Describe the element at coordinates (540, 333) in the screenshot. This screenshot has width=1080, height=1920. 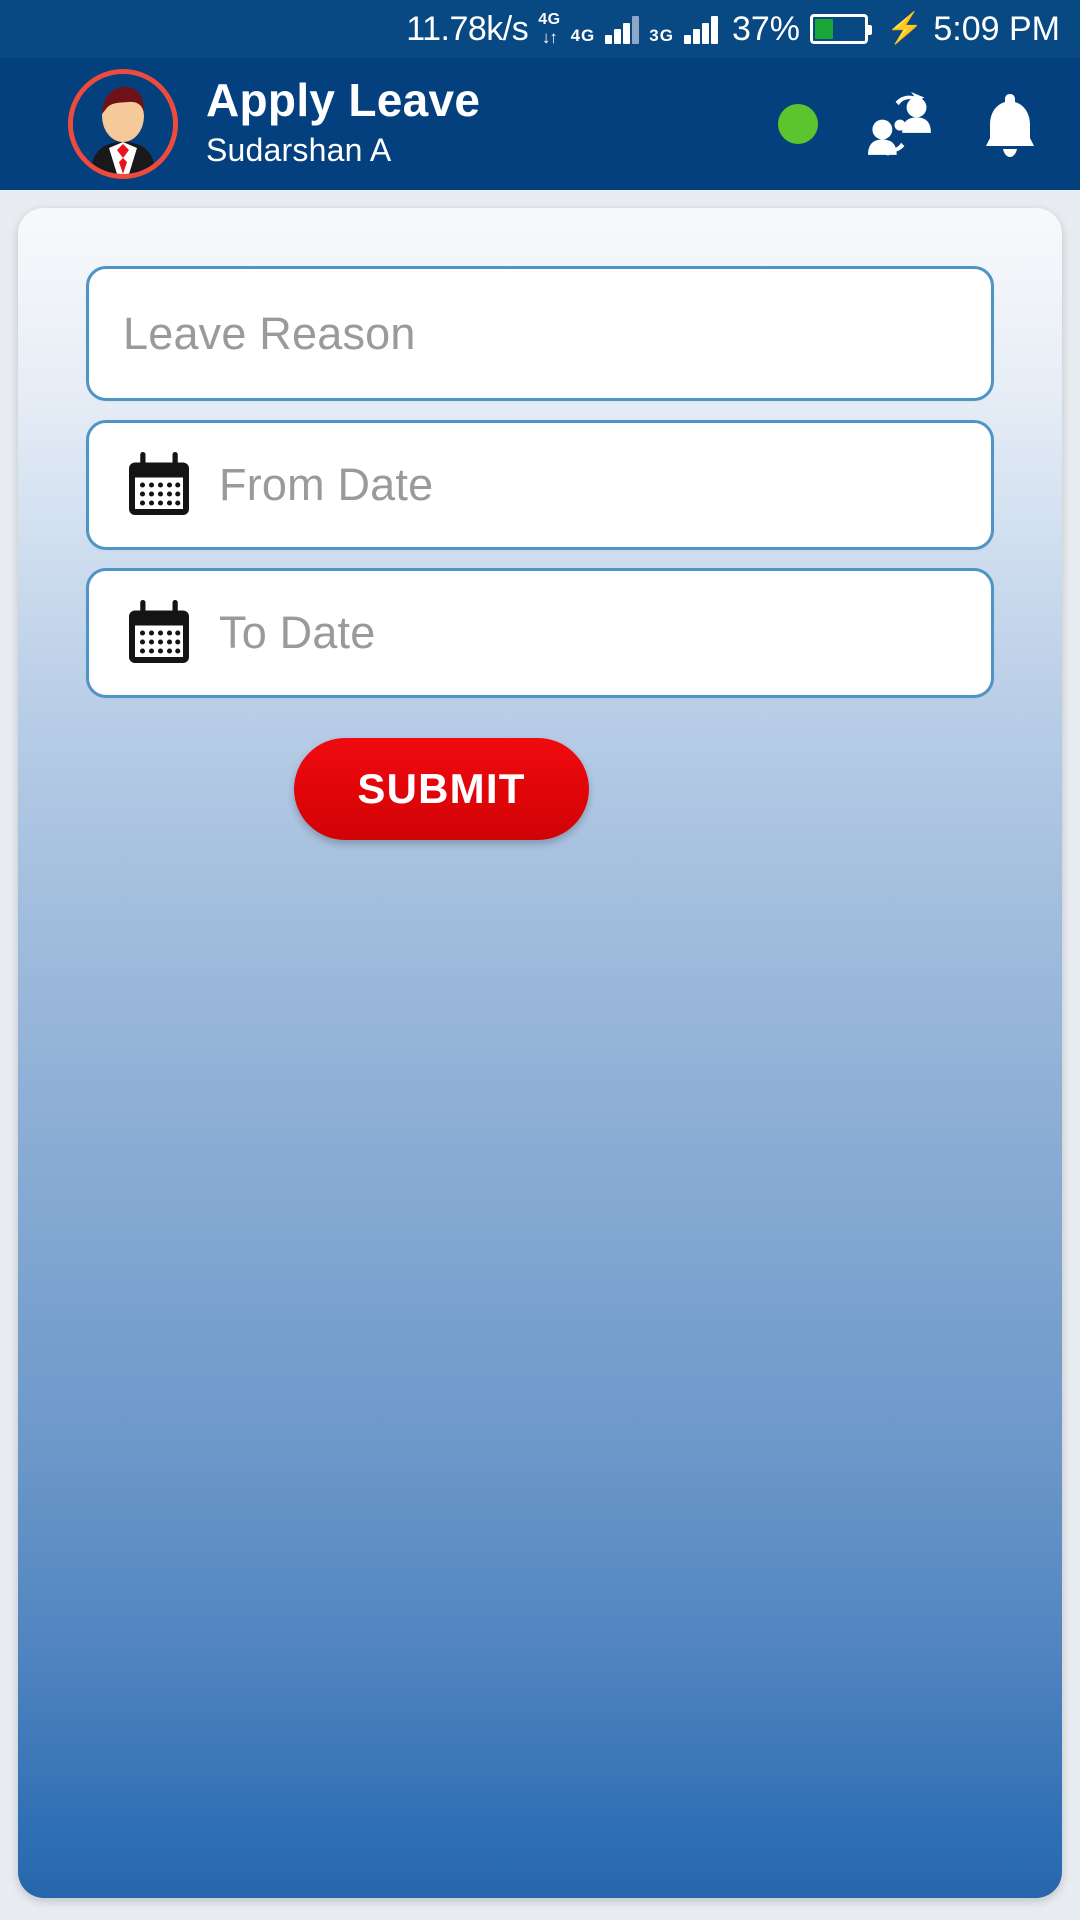
I see `leave-reason-field: Leave Reason` at that location.